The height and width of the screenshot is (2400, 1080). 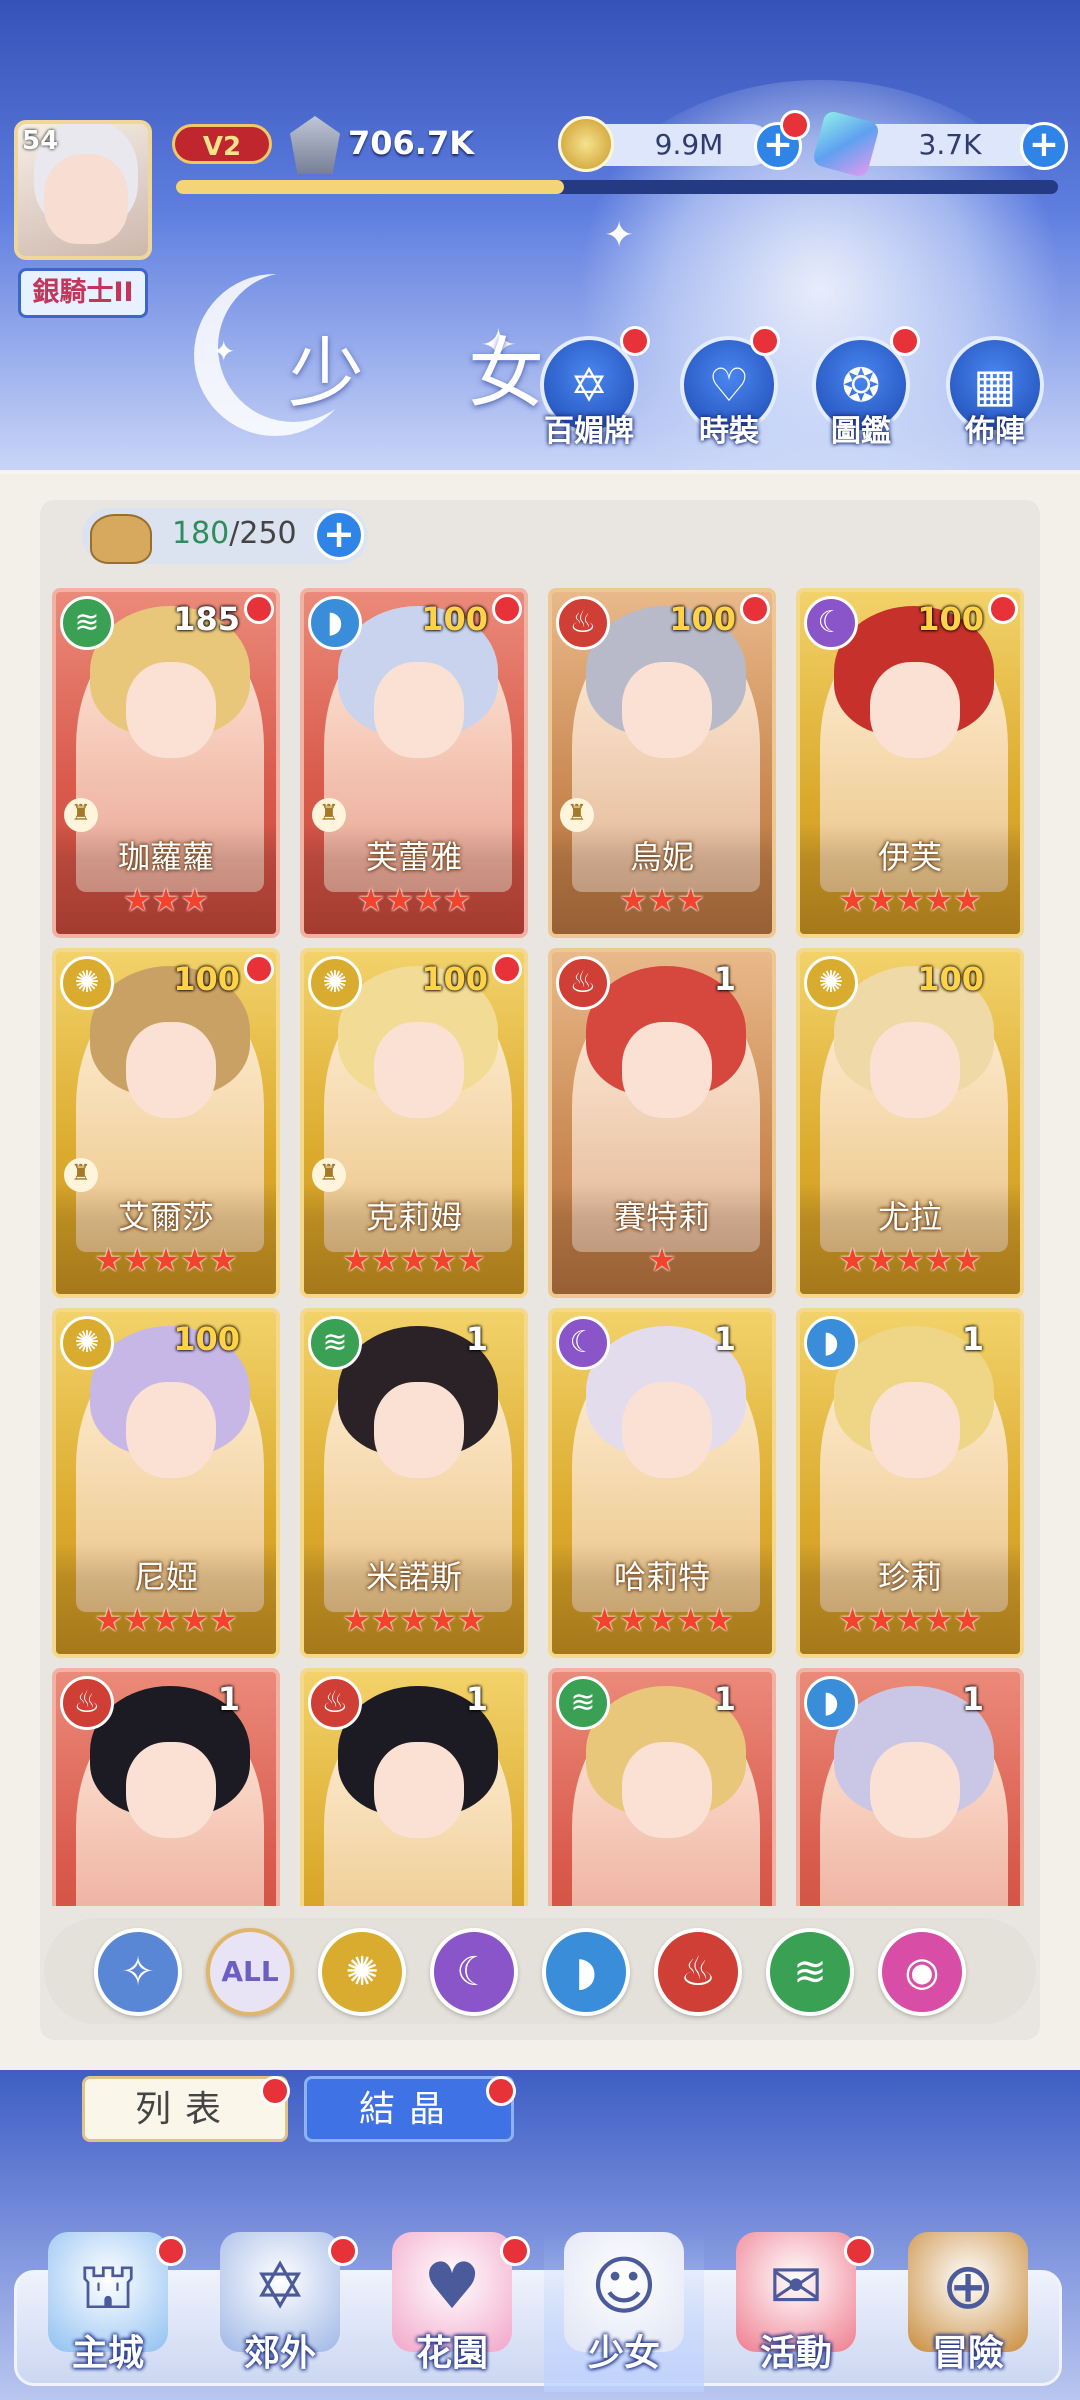 What do you see at coordinates (661, 1217) in the screenshot?
I see `character-name: 賽特莉` at bounding box center [661, 1217].